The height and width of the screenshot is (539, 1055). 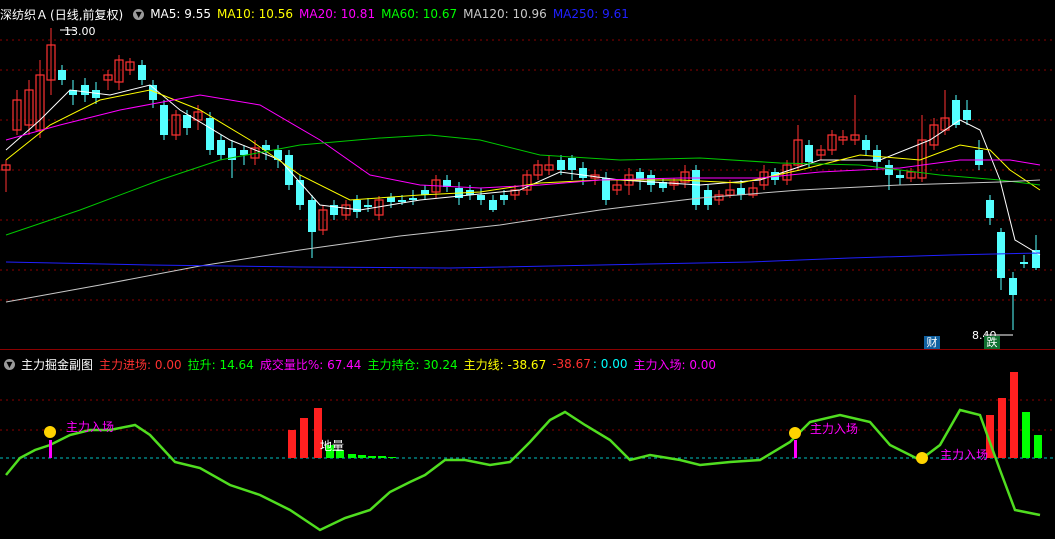 What do you see at coordinates (992, 342) in the screenshot?
I see `fall-badge: 跌` at bounding box center [992, 342].